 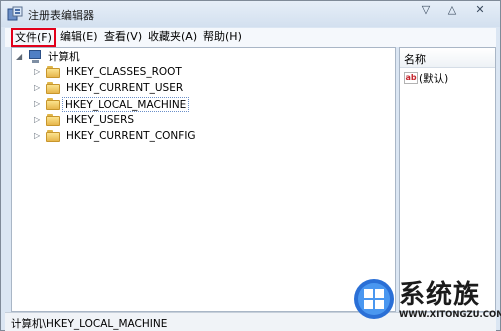 I want to click on watermark-url: WWW.XITONGZU.COM, so click(x=450, y=315).